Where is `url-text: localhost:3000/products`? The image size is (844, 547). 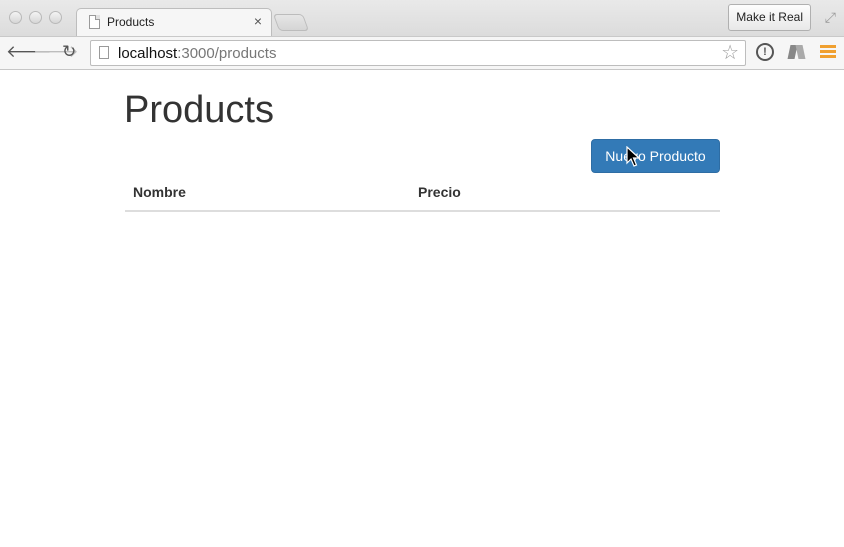
url-text: localhost:3000/products is located at coordinates (197, 53).